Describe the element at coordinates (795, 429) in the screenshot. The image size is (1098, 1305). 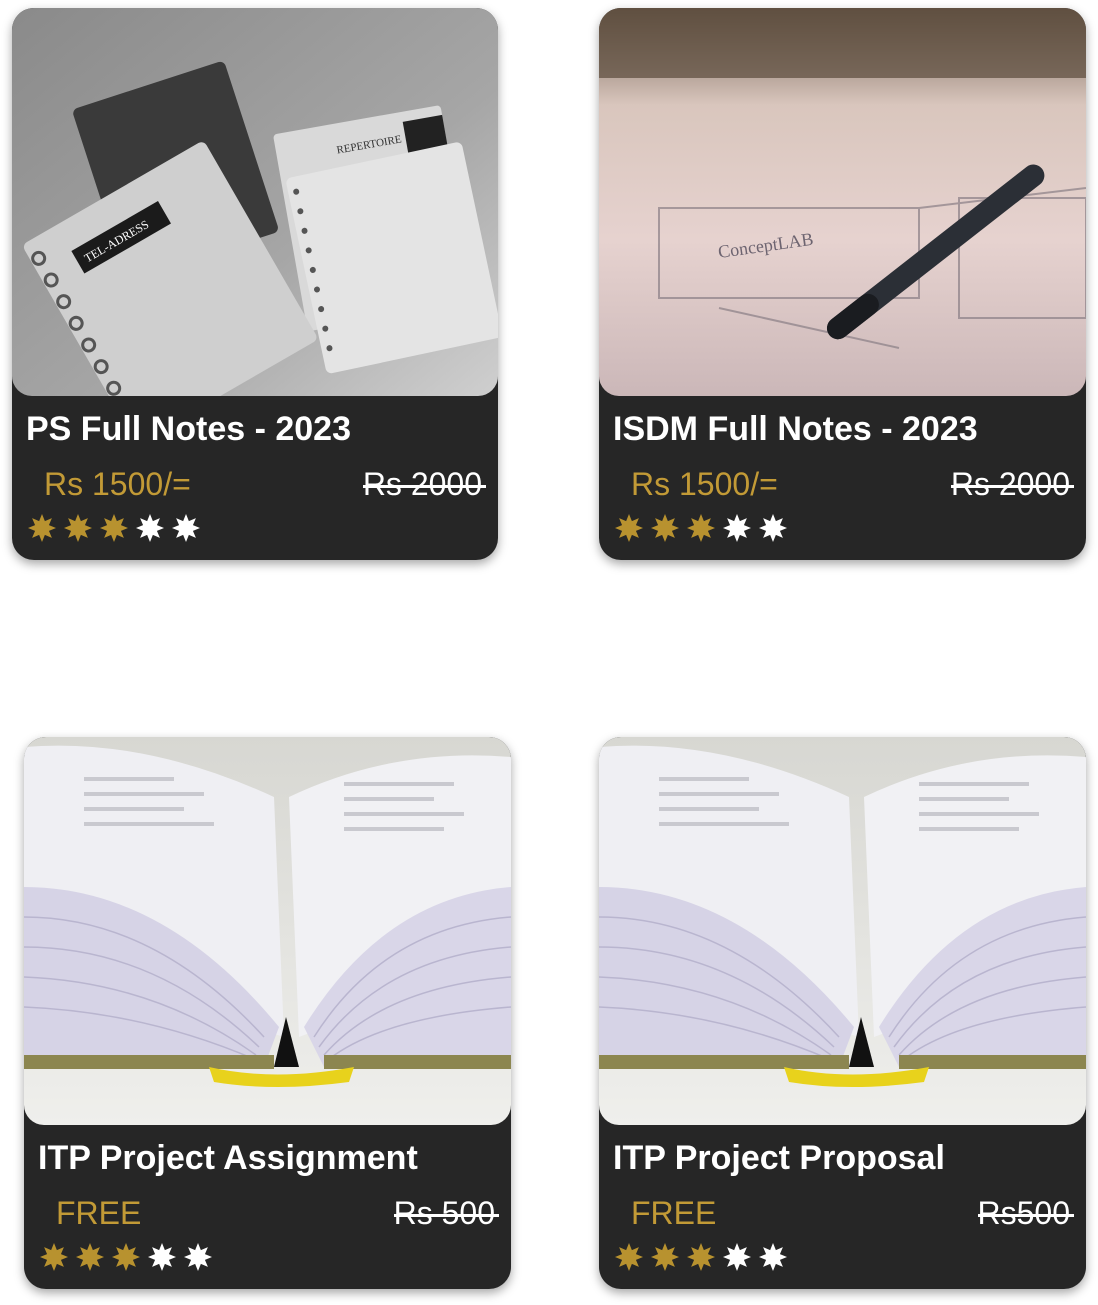
I see `product-title: ISDM Full Notes - 2023` at that location.